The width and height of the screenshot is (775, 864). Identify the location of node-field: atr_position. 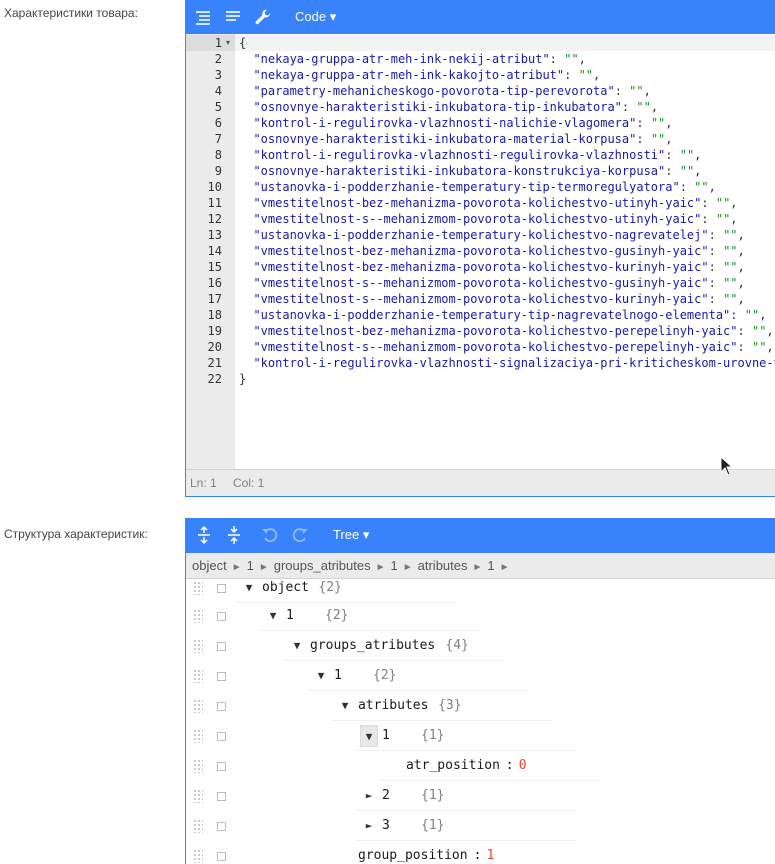
(453, 765).